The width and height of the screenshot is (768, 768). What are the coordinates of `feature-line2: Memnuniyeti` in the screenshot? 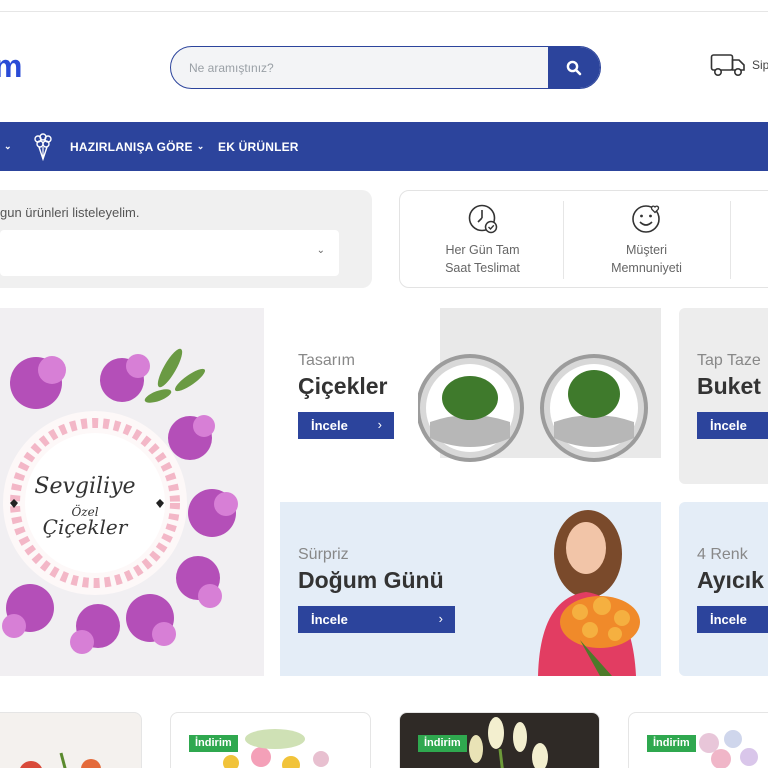 It's located at (646, 268).